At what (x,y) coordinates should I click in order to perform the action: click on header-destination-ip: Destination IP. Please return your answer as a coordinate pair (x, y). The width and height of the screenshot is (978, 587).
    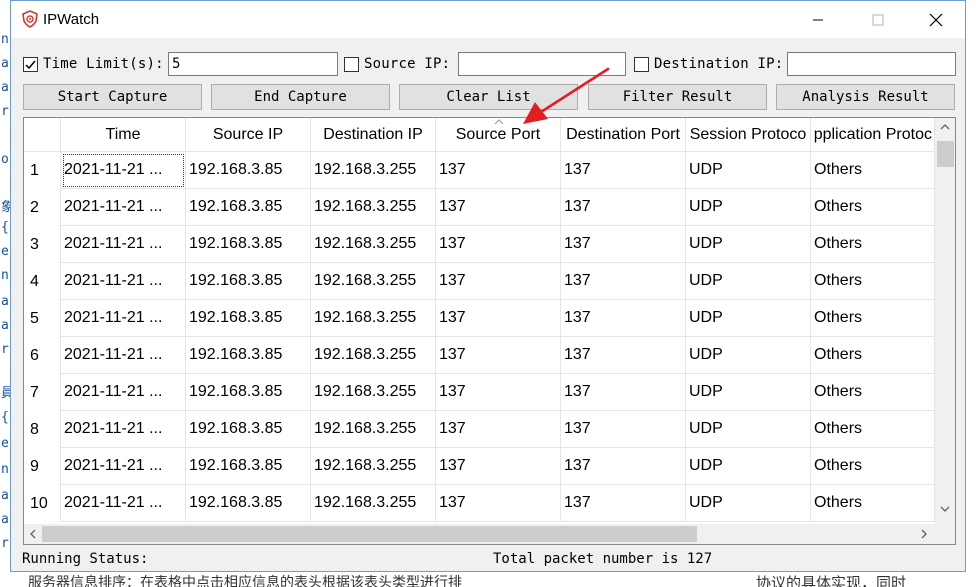
    Looking at the image, I should click on (373, 135).